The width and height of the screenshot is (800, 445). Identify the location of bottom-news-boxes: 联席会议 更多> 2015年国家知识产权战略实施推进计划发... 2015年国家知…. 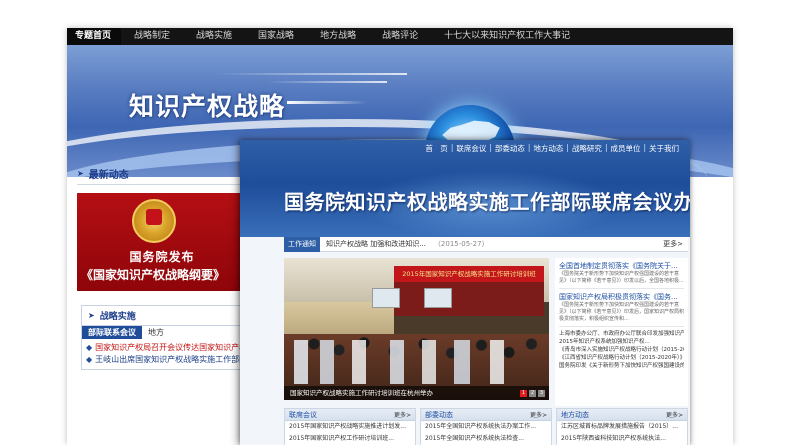
(487, 426).